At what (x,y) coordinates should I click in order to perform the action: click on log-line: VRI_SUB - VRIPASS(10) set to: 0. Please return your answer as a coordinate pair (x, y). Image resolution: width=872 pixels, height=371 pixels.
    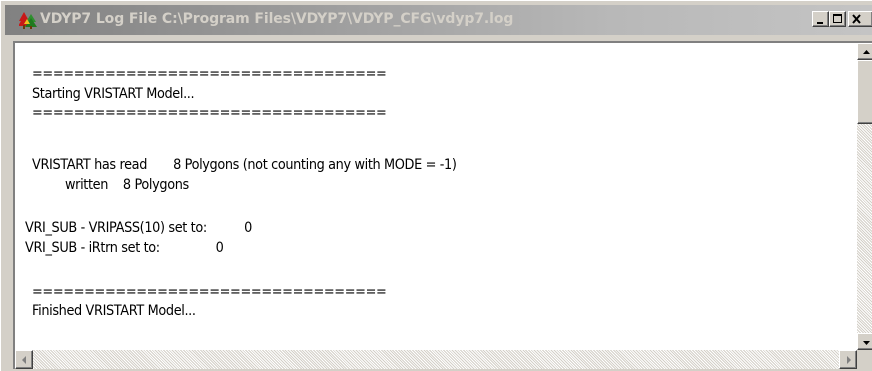
    Looking at the image, I should click on (138, 228).